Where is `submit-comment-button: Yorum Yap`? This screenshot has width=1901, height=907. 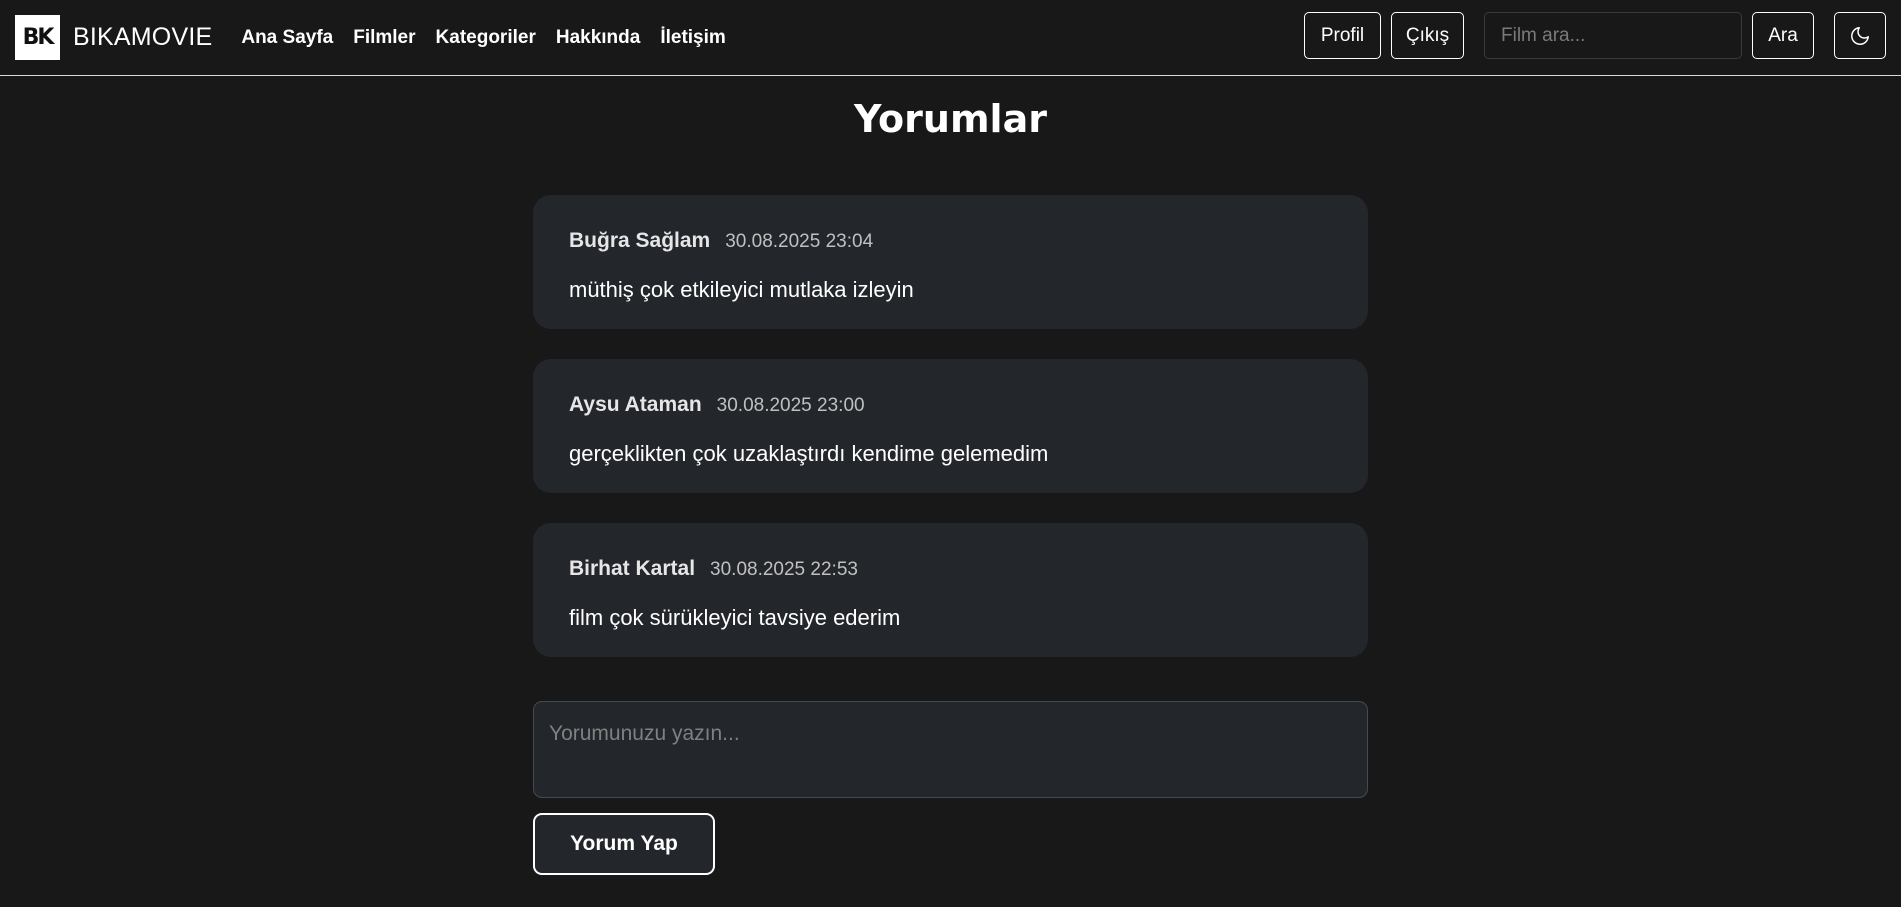 submit-comment-button: Yorum Yap is located at coordinates (624, 844).